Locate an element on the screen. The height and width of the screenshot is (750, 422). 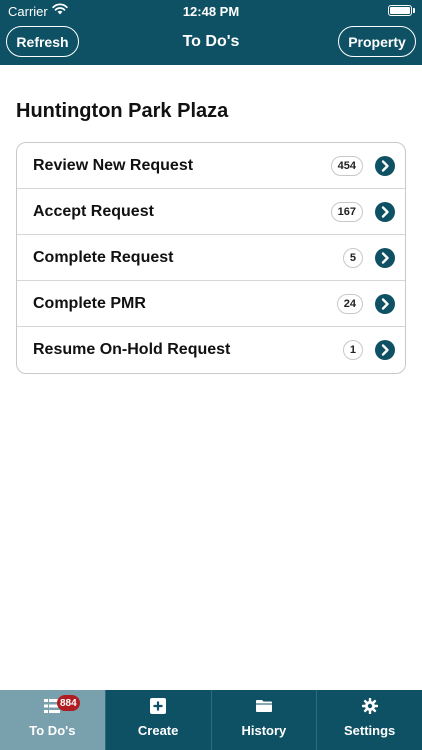
todo-row-complete-pmr: Complete PMR 24 is located at coordinates (211, 304).